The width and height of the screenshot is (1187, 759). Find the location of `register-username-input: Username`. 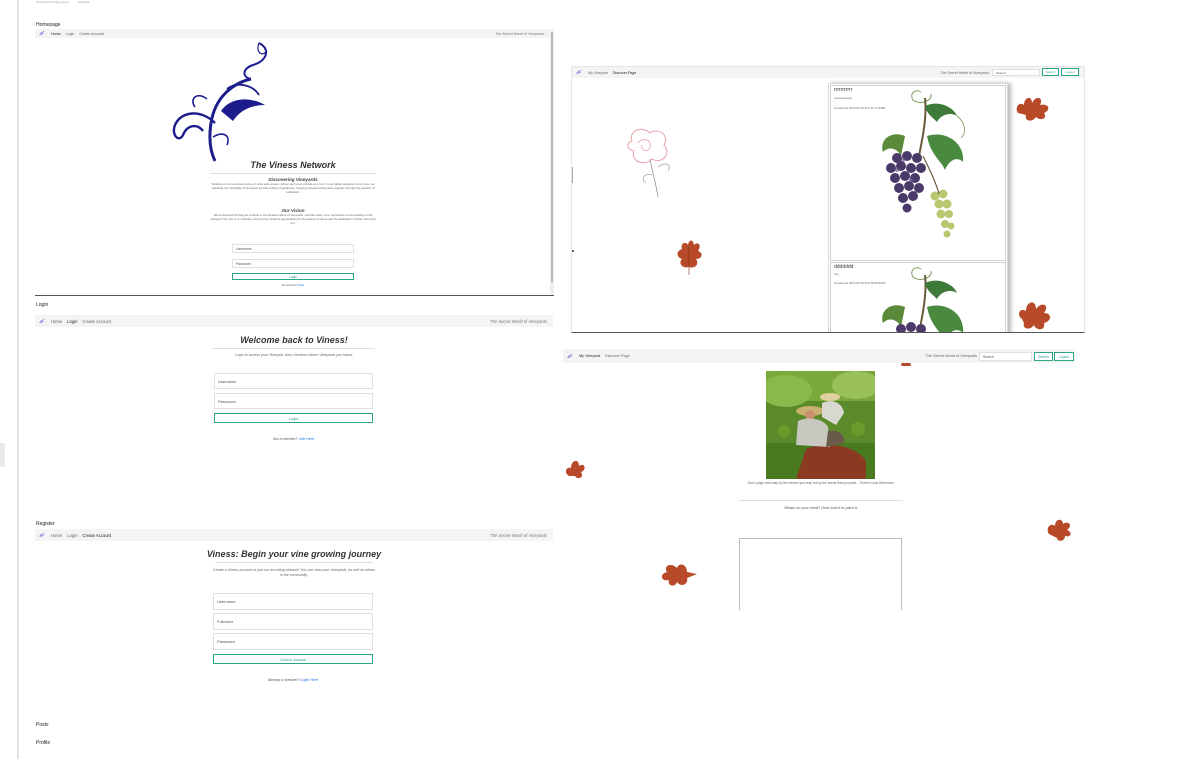

register-username-input: Username is located at coordinates (293, 601).